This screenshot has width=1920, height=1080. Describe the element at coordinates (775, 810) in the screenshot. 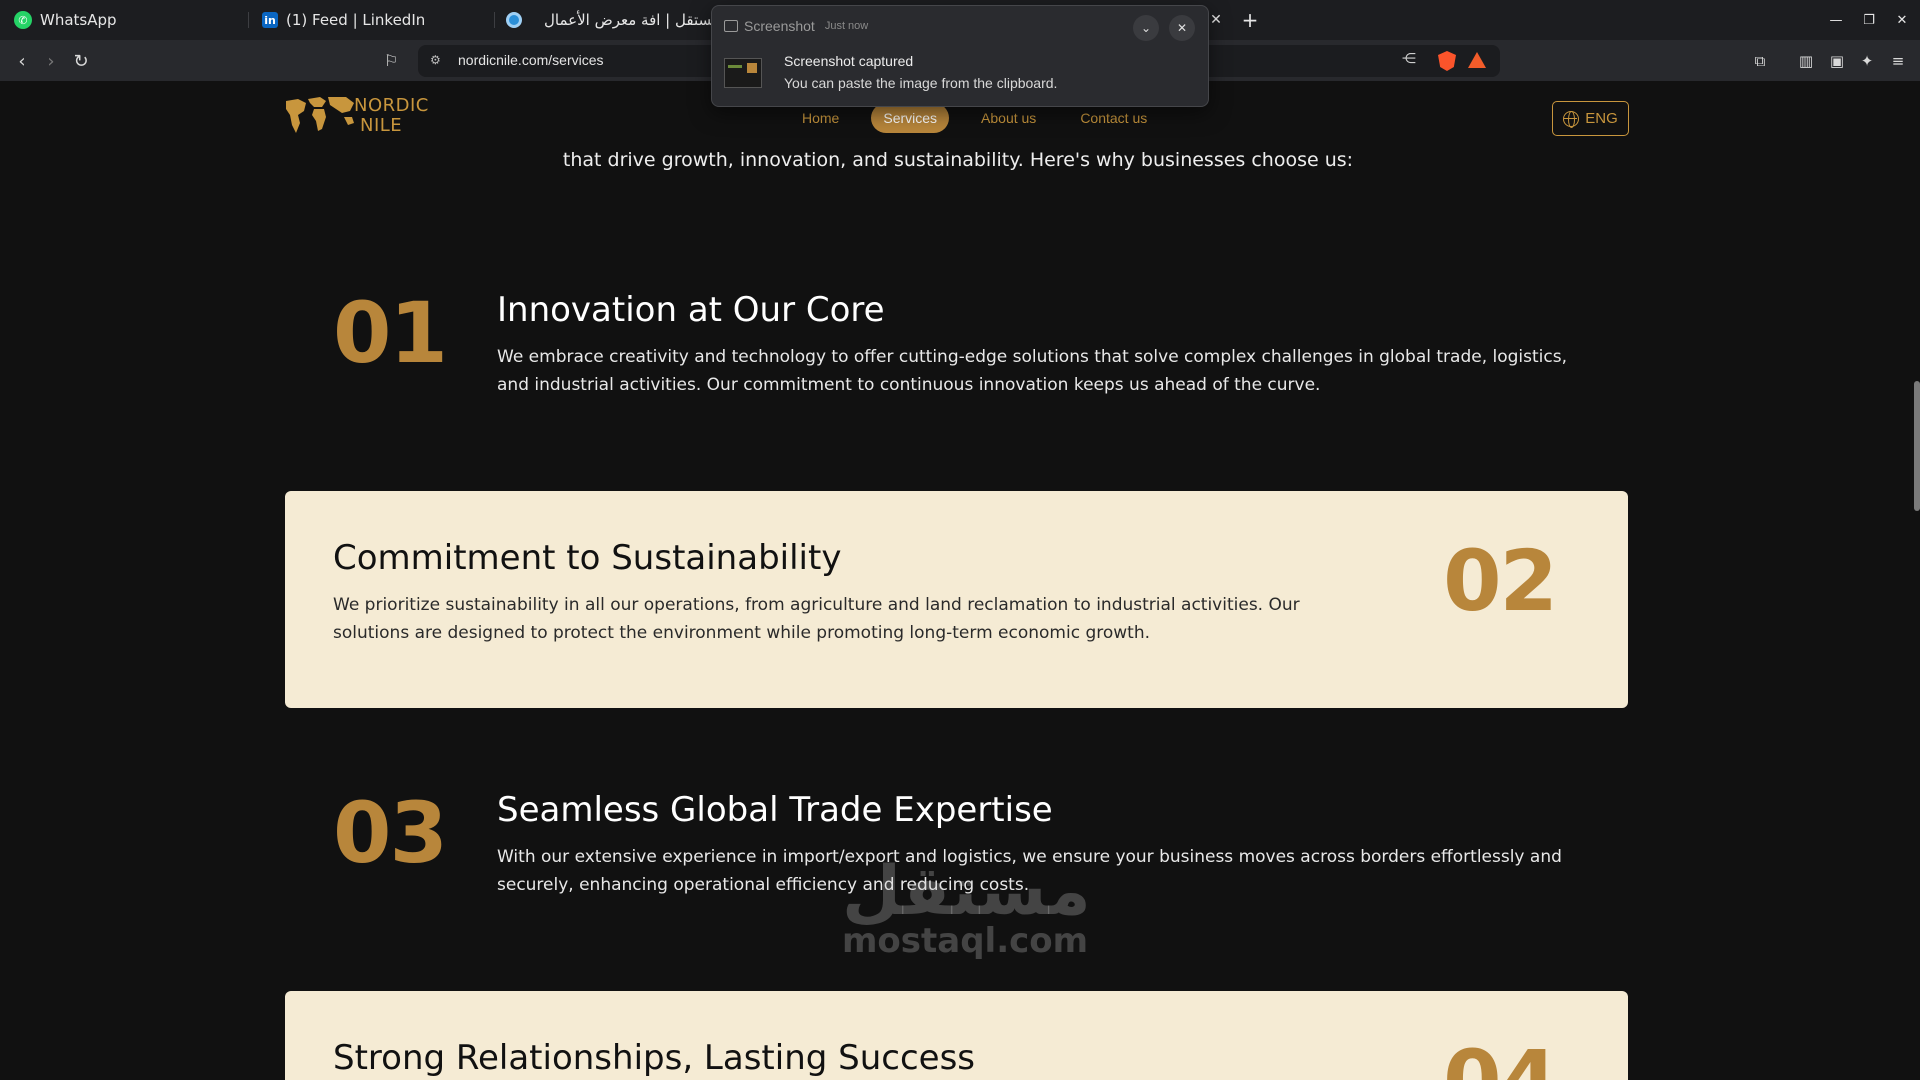

I see `feature-title: Seamless Global Trade Expertise` at that location.